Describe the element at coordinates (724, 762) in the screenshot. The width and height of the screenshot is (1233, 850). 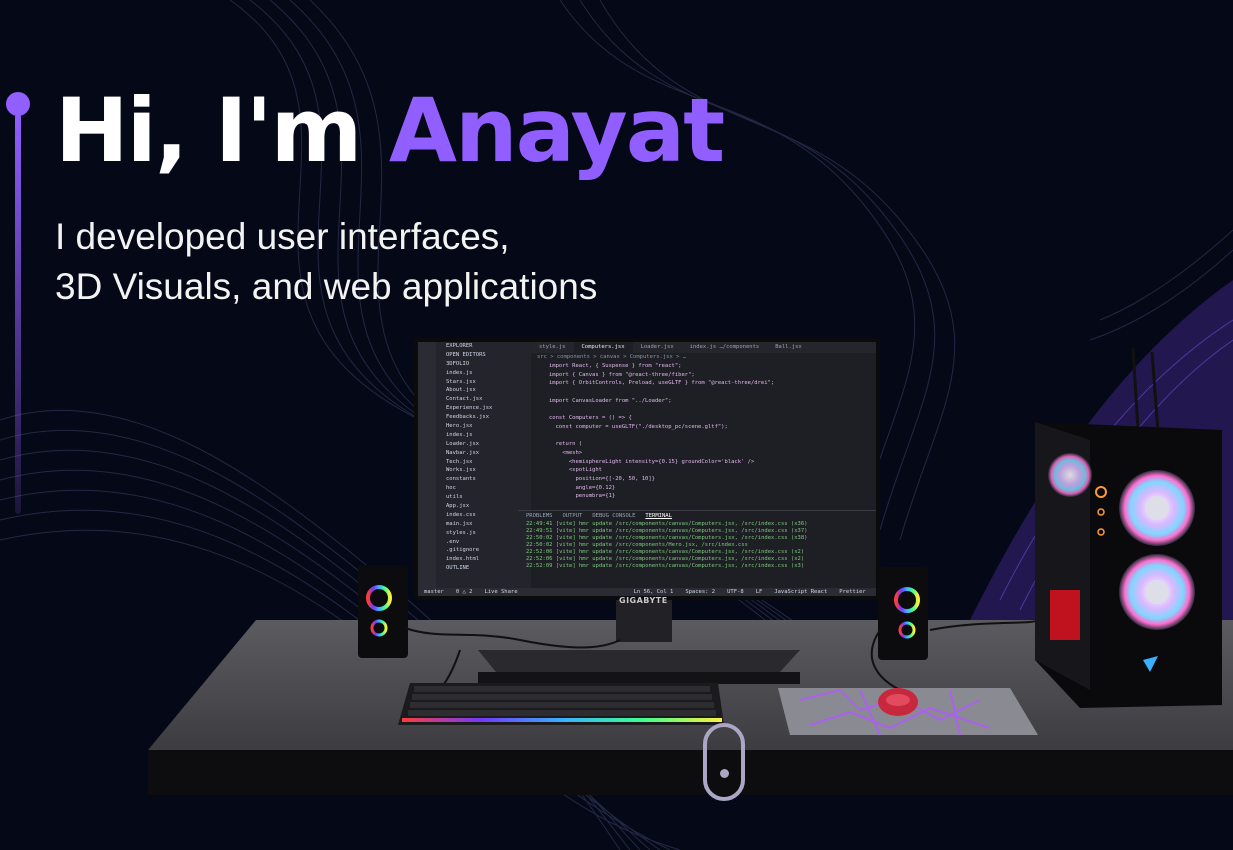
I see `scroll-down-indicator` at that location.